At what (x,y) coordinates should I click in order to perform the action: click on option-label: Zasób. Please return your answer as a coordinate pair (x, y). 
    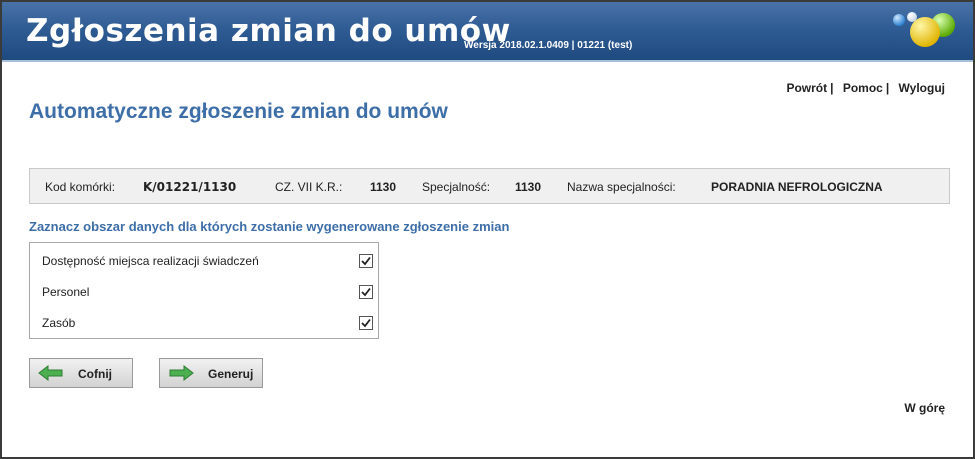
    Looking at the image, I should click on (59, 323).